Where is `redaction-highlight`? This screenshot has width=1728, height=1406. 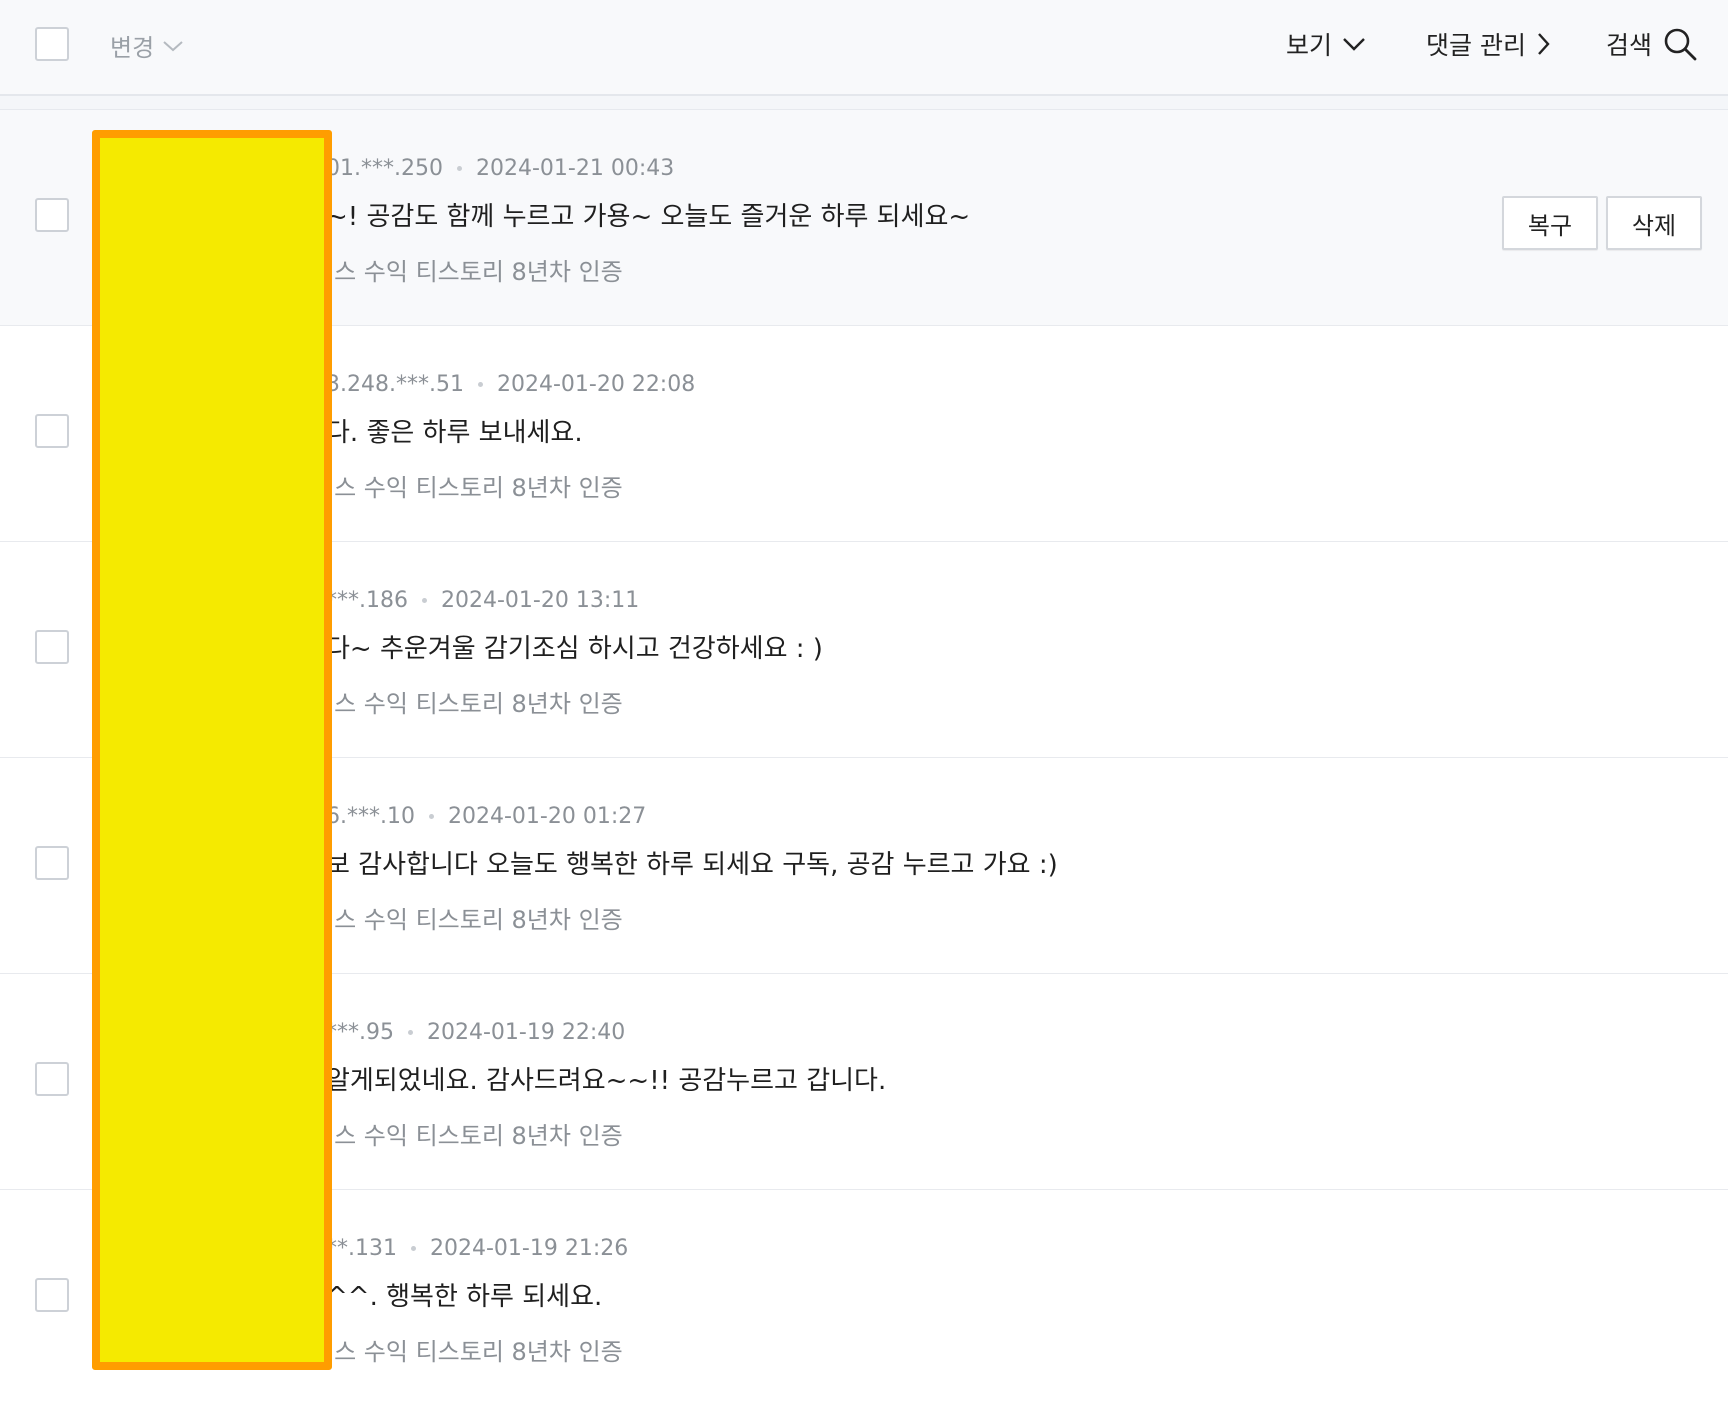 redaction-highlight is located at coordinates (212, 750).